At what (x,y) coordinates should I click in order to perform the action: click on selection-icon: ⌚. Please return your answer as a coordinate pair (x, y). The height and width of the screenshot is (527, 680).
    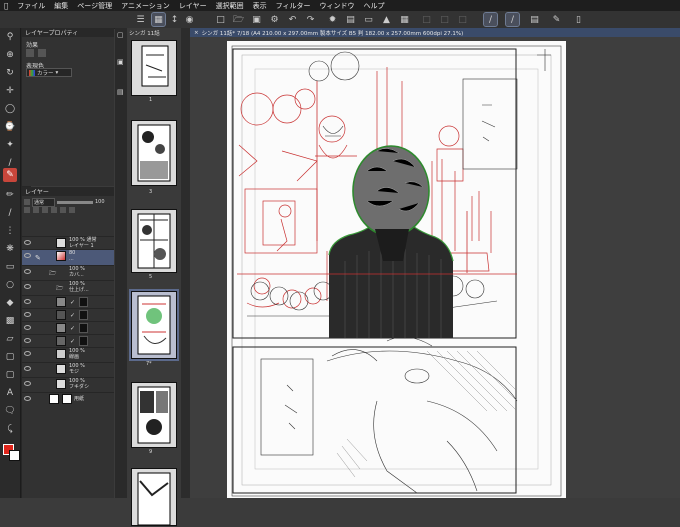
    Looking at the image, I should click on (10, 127).